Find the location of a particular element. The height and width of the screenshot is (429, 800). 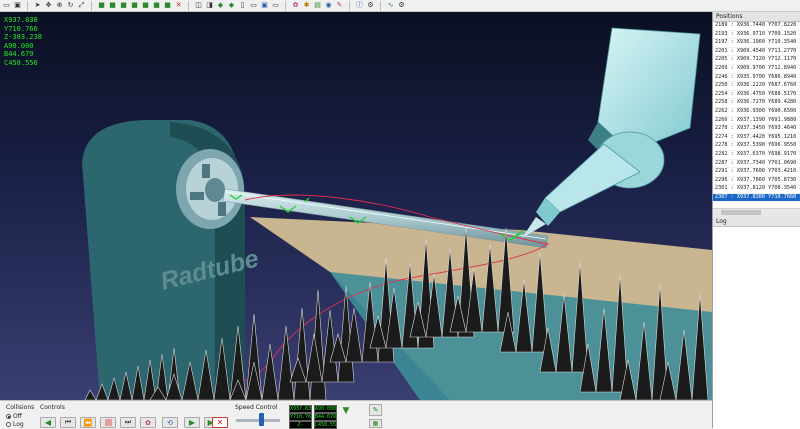

edit-tool-button: ✎ is located at coordinates (375, 410).